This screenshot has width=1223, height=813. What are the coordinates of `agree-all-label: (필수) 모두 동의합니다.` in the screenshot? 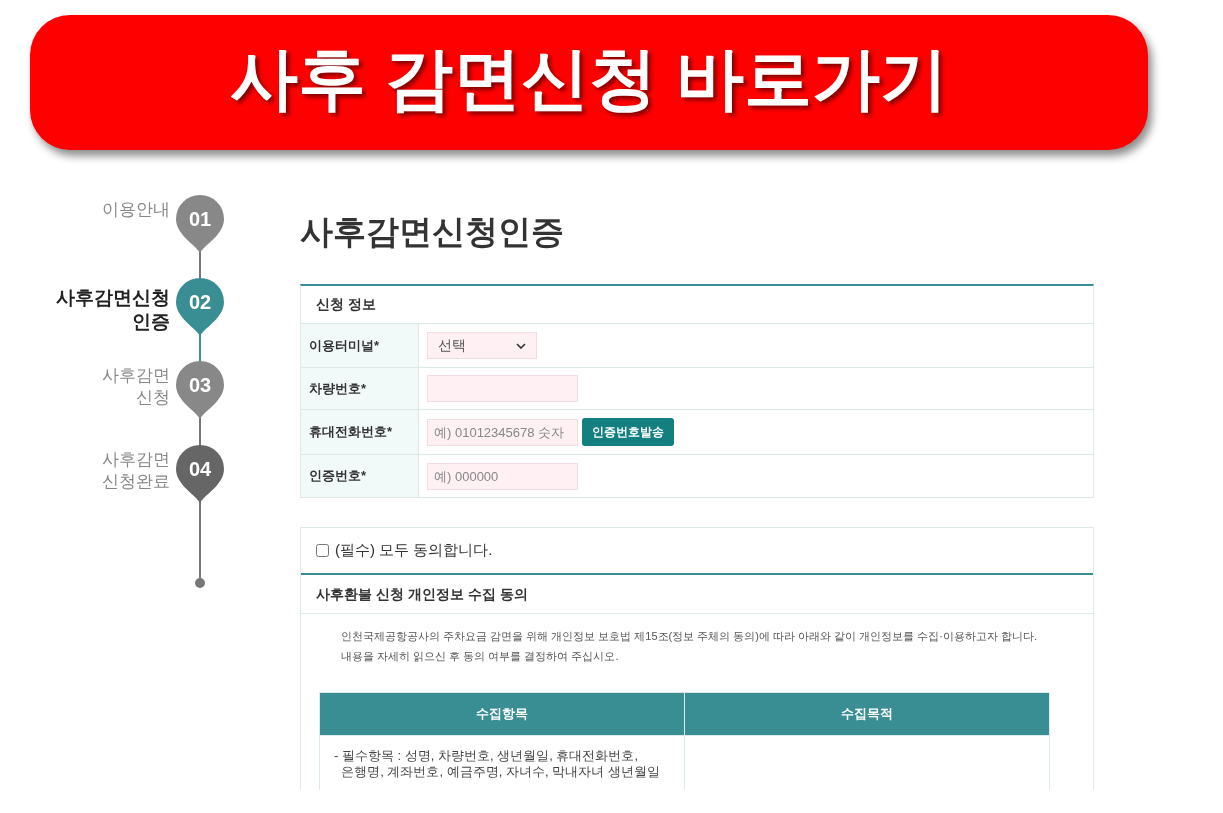 It's located at (414, 550).